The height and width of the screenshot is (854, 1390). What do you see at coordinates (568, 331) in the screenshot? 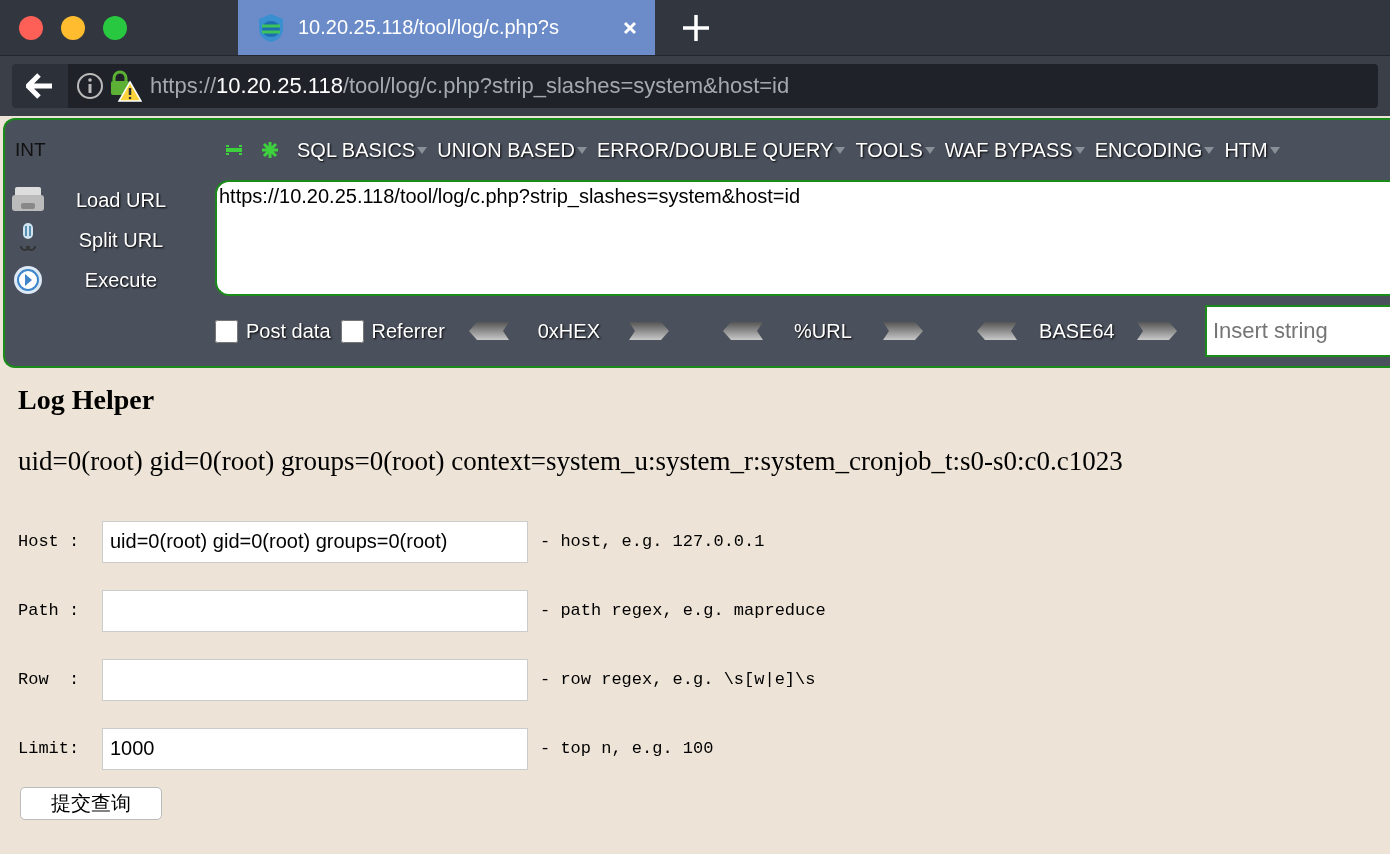
I see `encoding-label: 0xHEX` at bounding box center [568, 331].